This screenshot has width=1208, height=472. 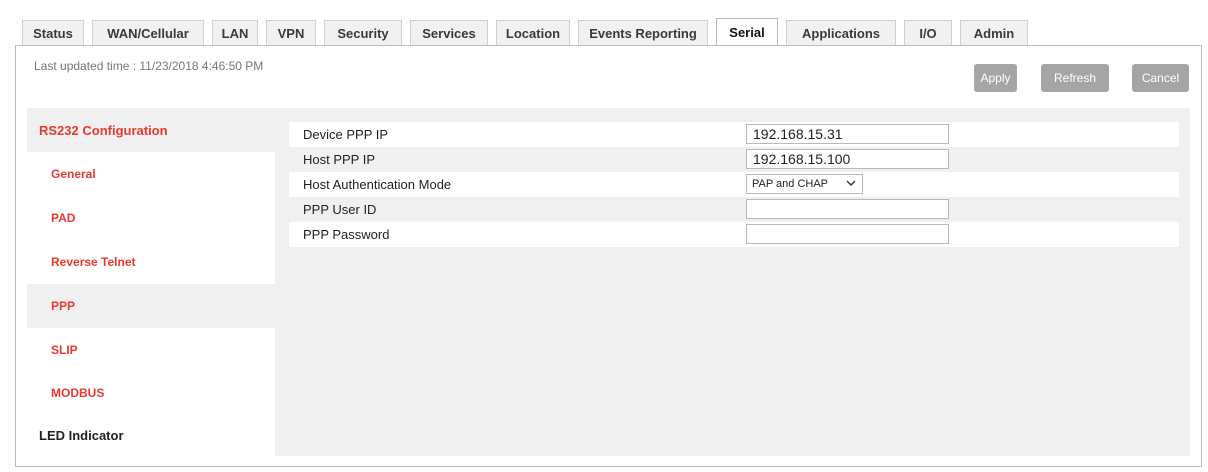 I want to click on tab-io: I/O, so click(x=928, y=33).